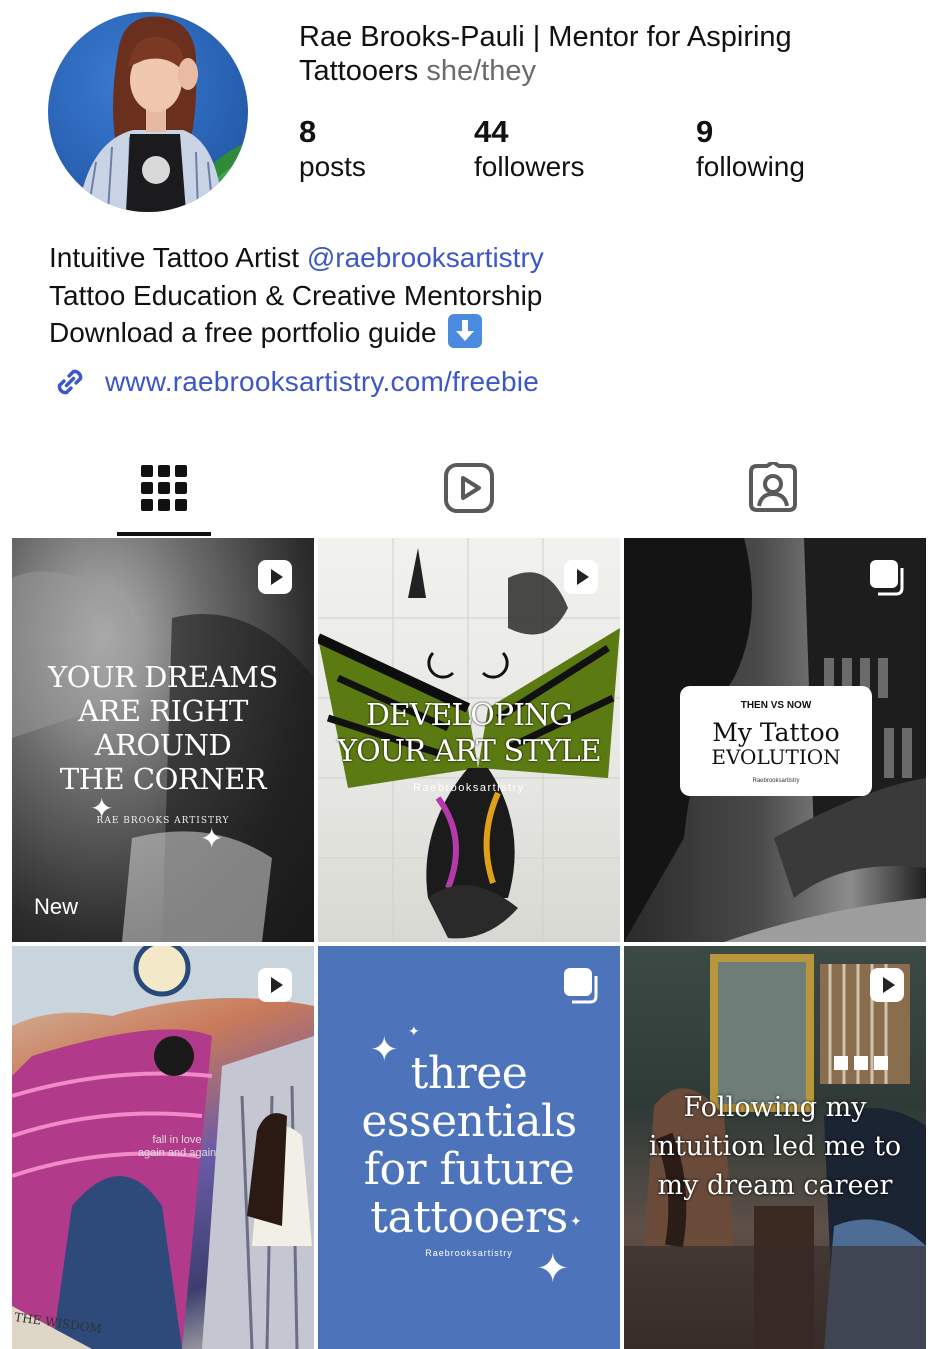 The image size is (938, 1349). I want to click on profile-tabs, so click(469, 488).